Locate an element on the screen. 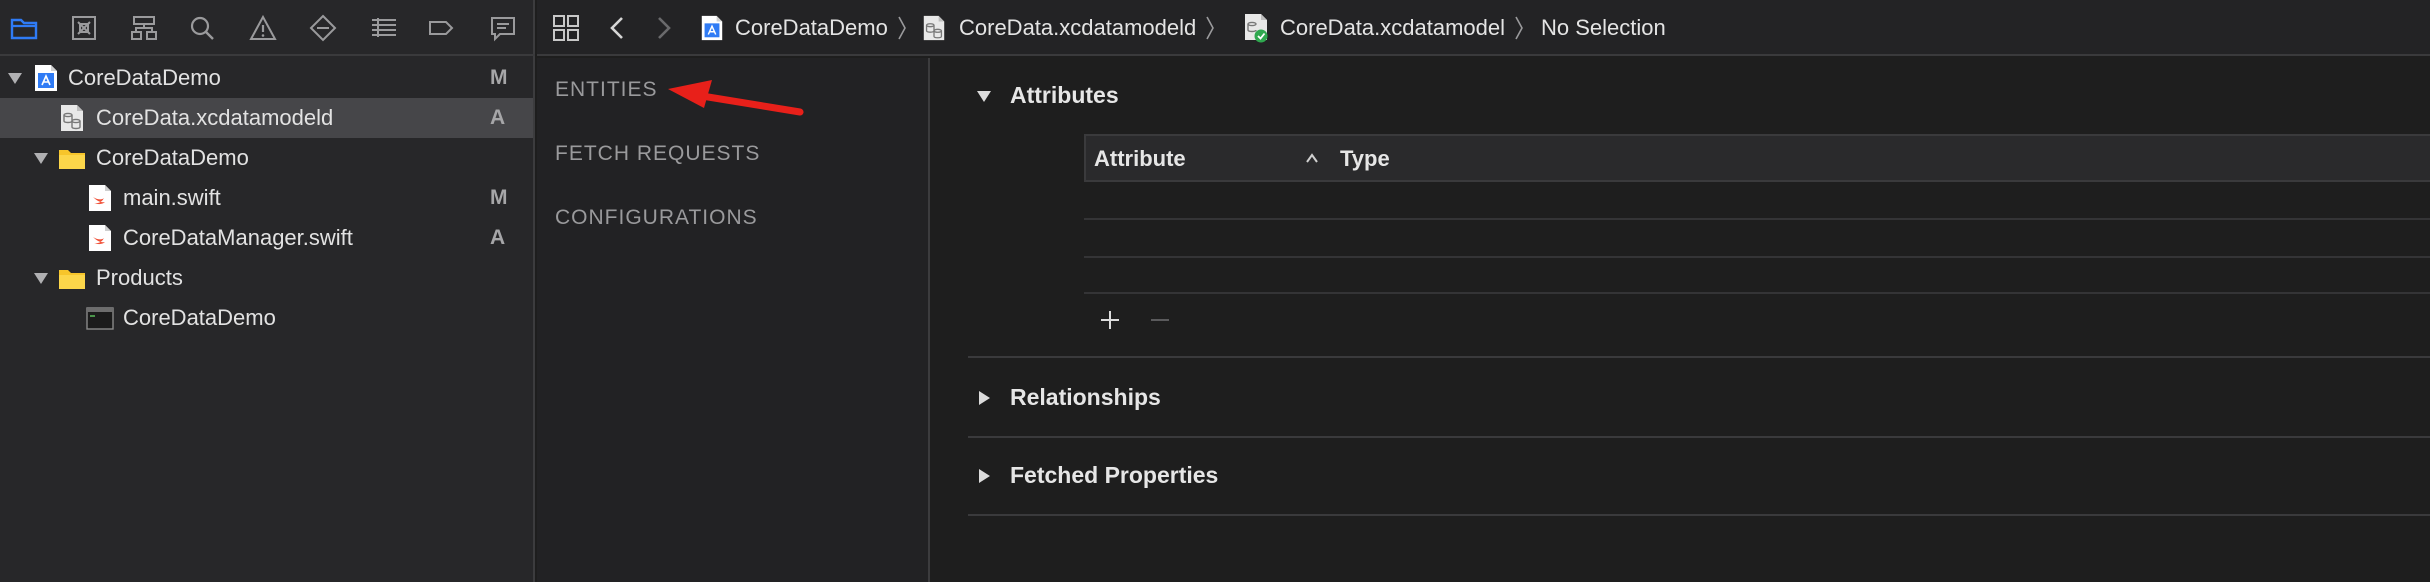  remove-attribute-button is located at coordinates (1160, 320).